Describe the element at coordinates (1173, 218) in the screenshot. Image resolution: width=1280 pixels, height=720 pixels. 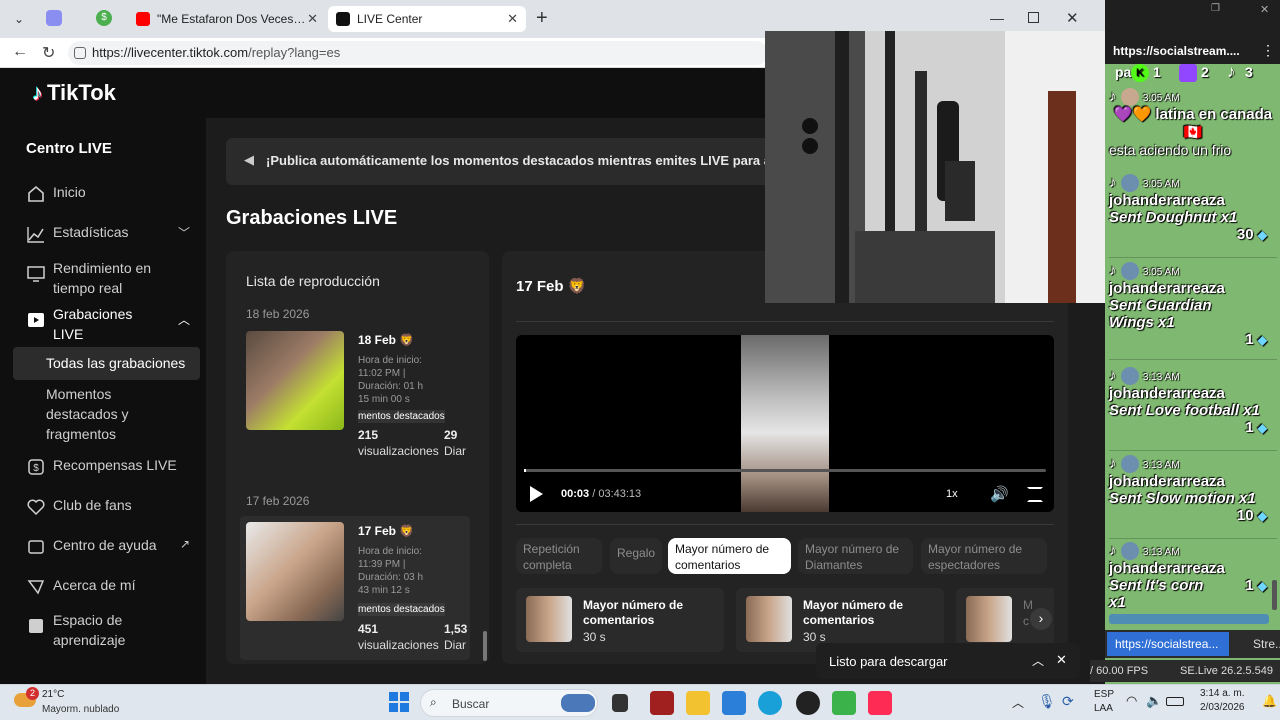
I see `message-text: Sent Doughnut x1` at that location.